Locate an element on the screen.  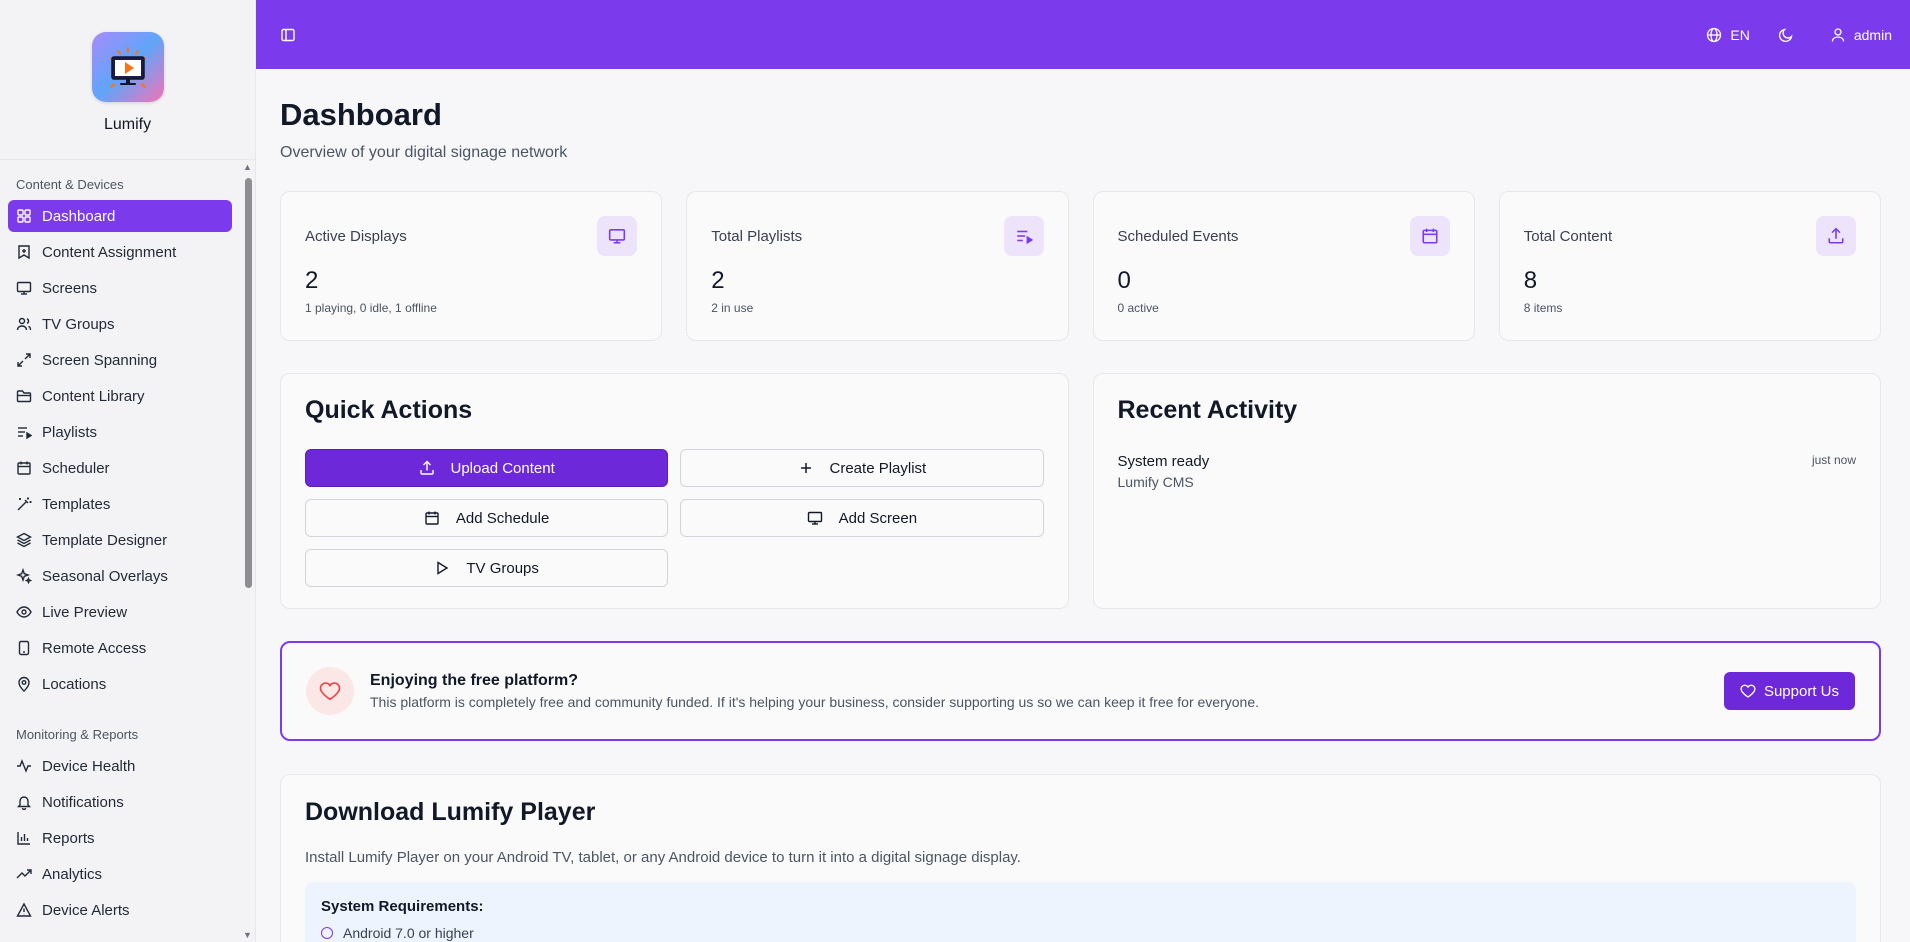
add-screen-button: Add Screen is located at coordinates (862, 518).